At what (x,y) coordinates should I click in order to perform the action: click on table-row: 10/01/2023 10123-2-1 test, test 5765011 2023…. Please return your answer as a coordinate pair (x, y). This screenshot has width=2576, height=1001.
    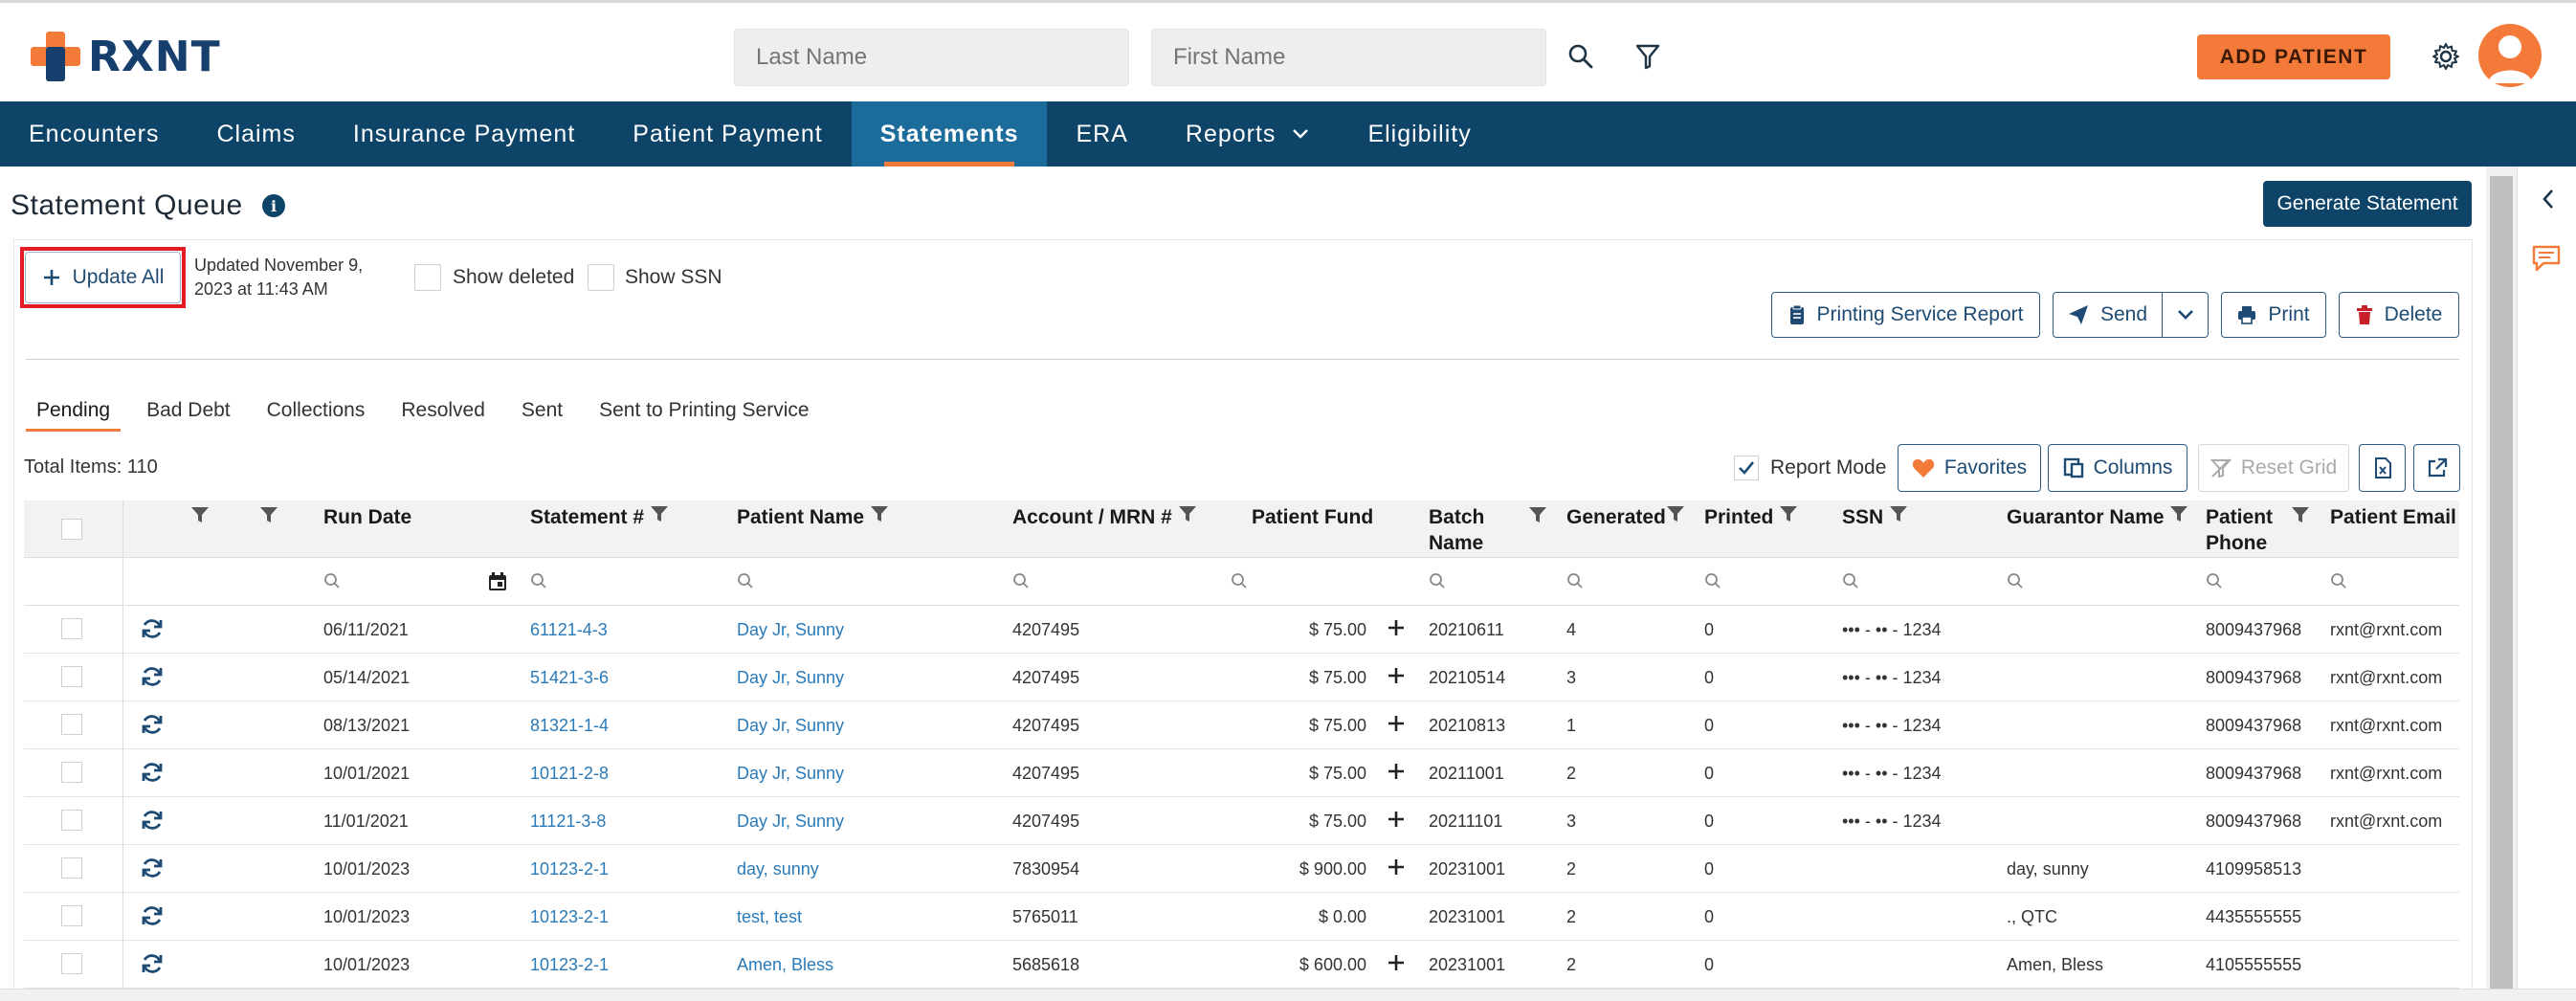
    Looking at the image, I should click on (1241, 917).